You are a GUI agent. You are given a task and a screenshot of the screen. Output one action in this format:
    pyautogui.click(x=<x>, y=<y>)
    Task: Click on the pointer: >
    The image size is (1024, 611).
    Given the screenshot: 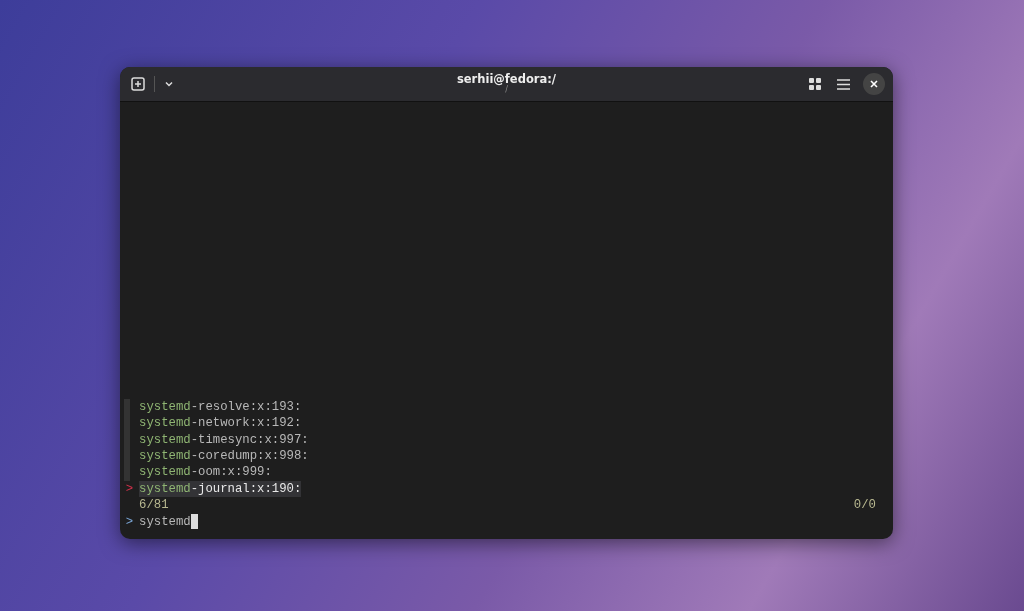 What is the action you would take?
    pyautogui.click(x=129, y=489)
    